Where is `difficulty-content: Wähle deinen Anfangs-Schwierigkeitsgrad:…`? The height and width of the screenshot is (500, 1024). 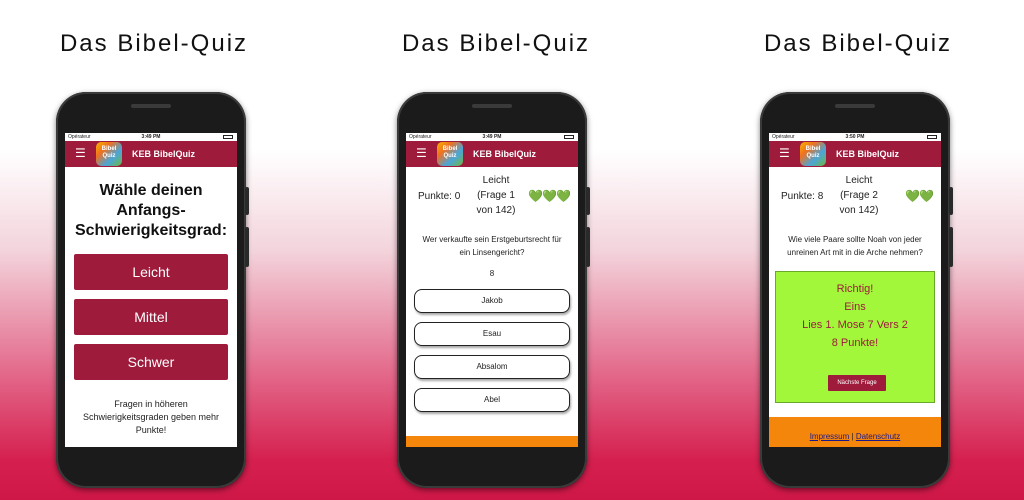
difficulty-content: Wähle deinen Anfangs-Schwierigkeitsgrad:… is located at coordinates (151, 309).